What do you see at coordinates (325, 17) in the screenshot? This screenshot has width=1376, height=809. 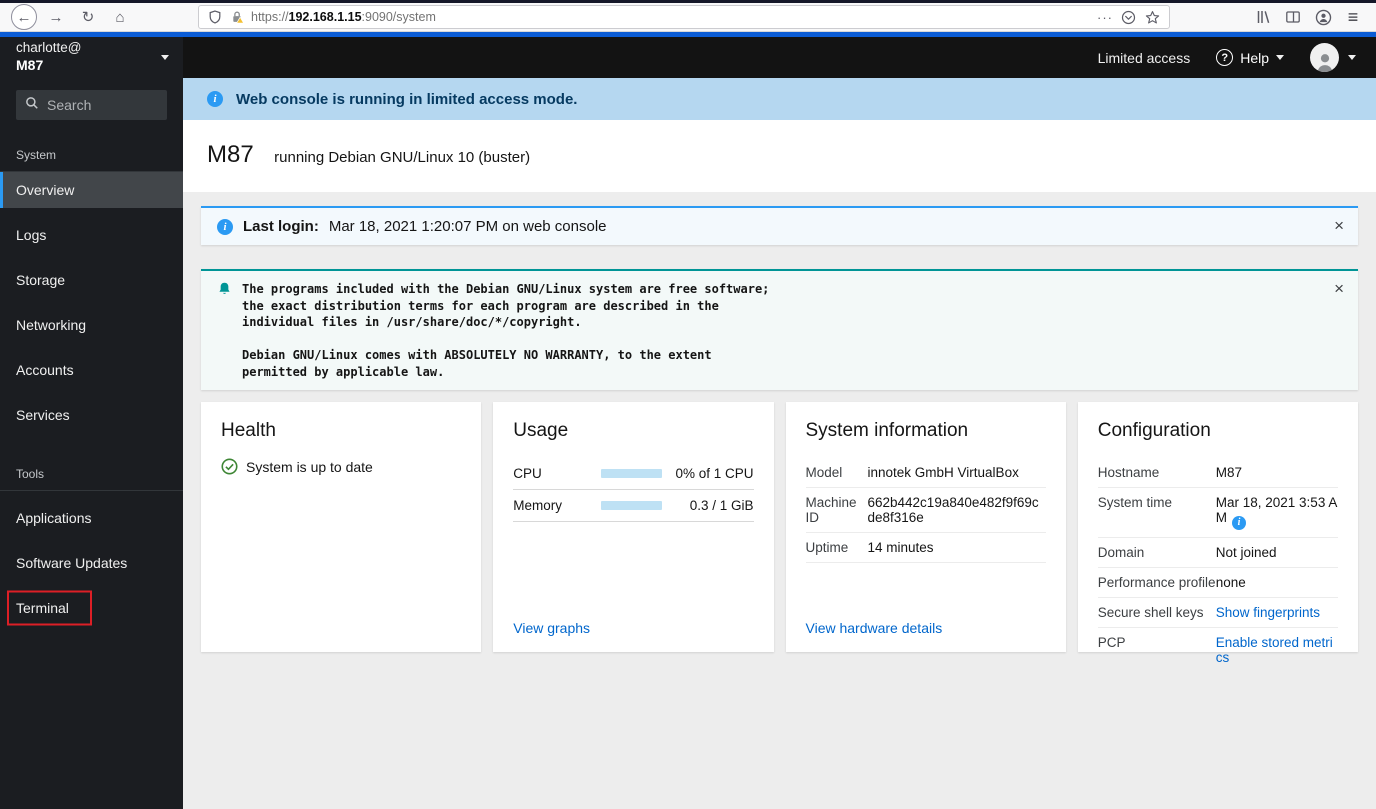 I see `url-host: 192.168.1.15` at bounding box center [325, 17].